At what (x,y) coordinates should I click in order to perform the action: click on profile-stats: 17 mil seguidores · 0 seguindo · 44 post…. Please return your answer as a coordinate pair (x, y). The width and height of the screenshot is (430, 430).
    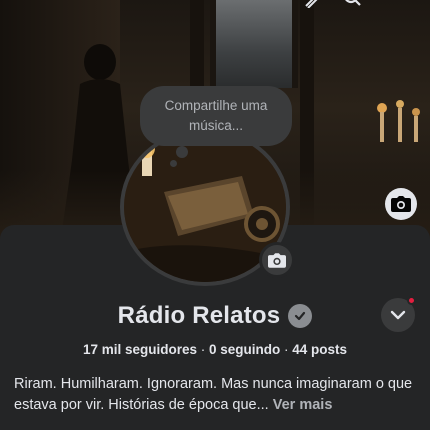
    Looking at the image, I should click on (215, 349).